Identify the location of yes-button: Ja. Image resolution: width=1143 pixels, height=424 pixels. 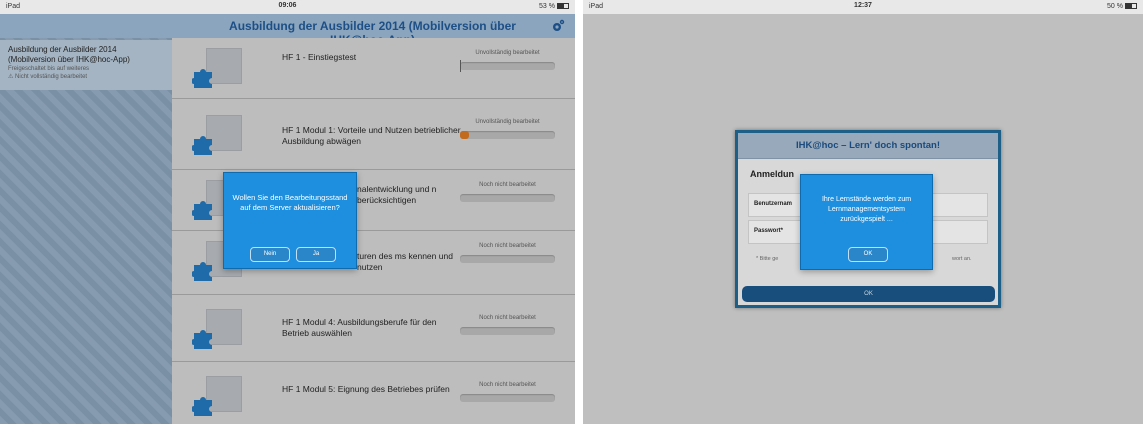
(316, 254).